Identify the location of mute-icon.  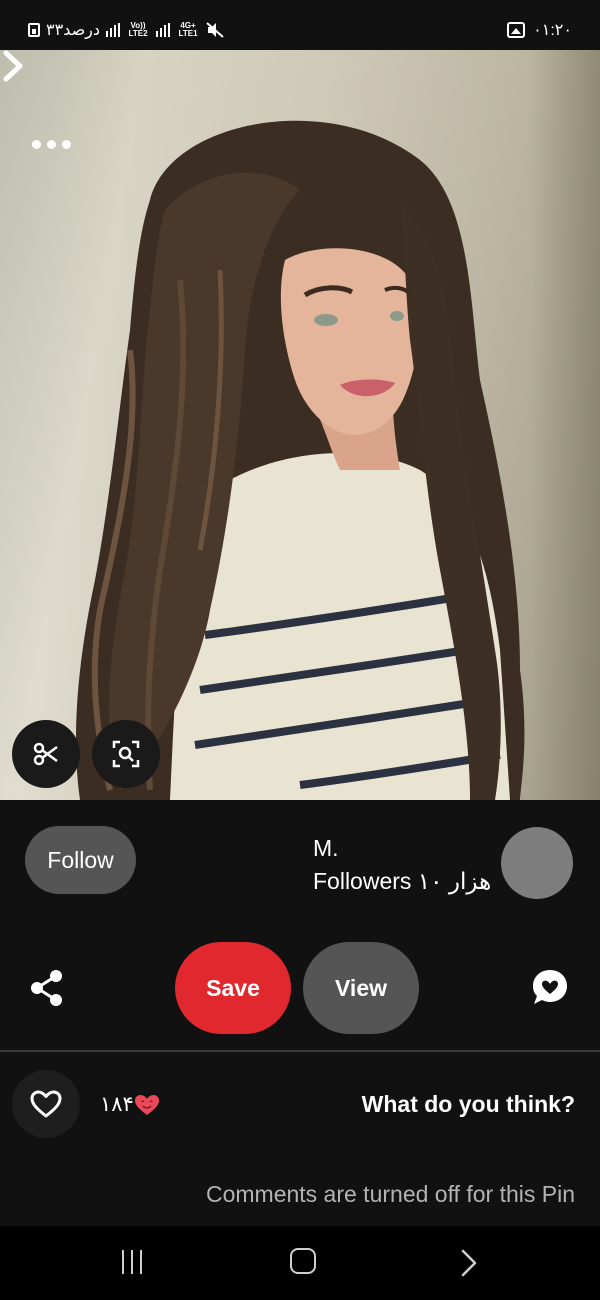
(215, 30).